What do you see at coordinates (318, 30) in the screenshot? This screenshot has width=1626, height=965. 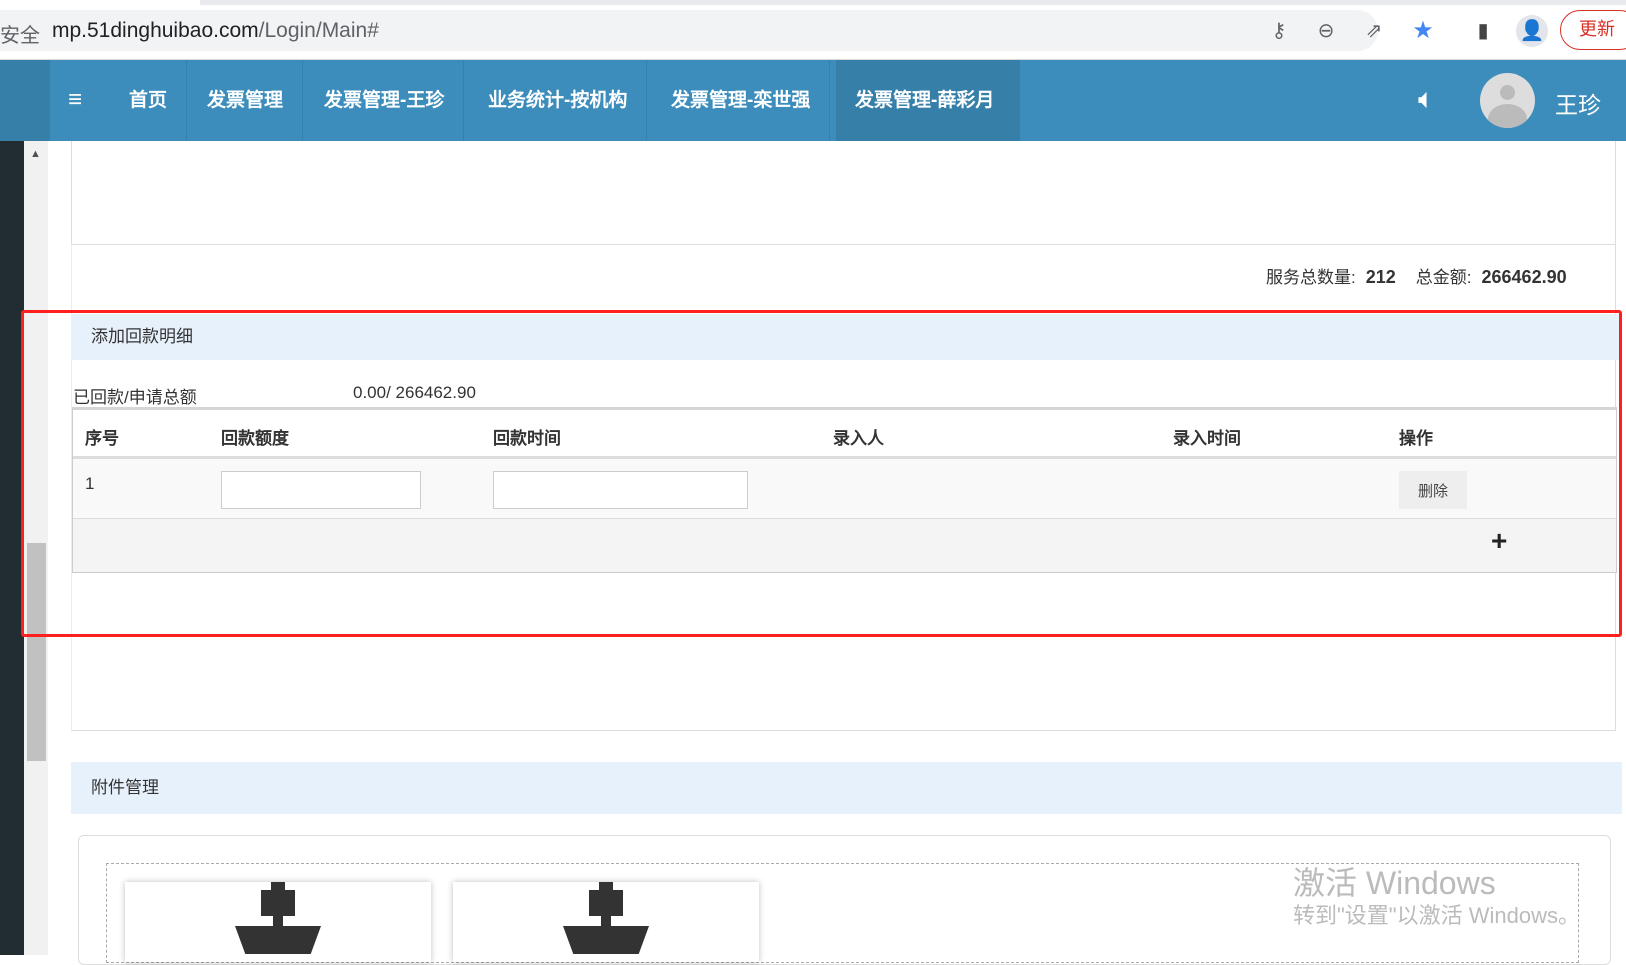 I see `url-path: /Login/Main#` at bounding box center [318, 30].